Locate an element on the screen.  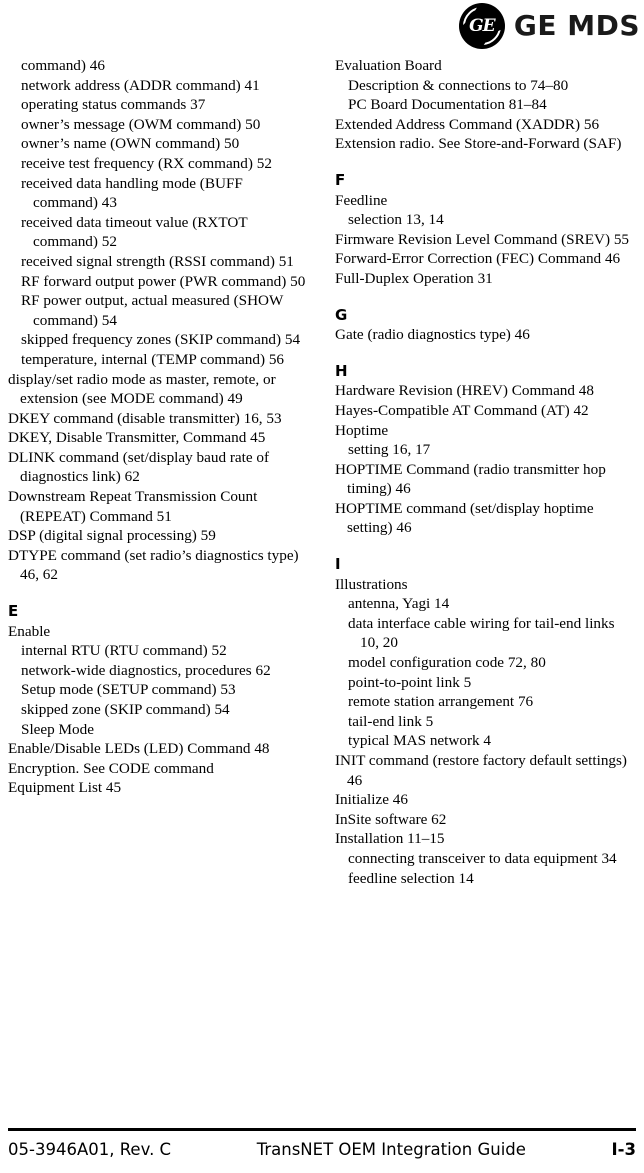
footer-document-number: 05-3946A01, Rev. C is located at coordinates (90, 1149).